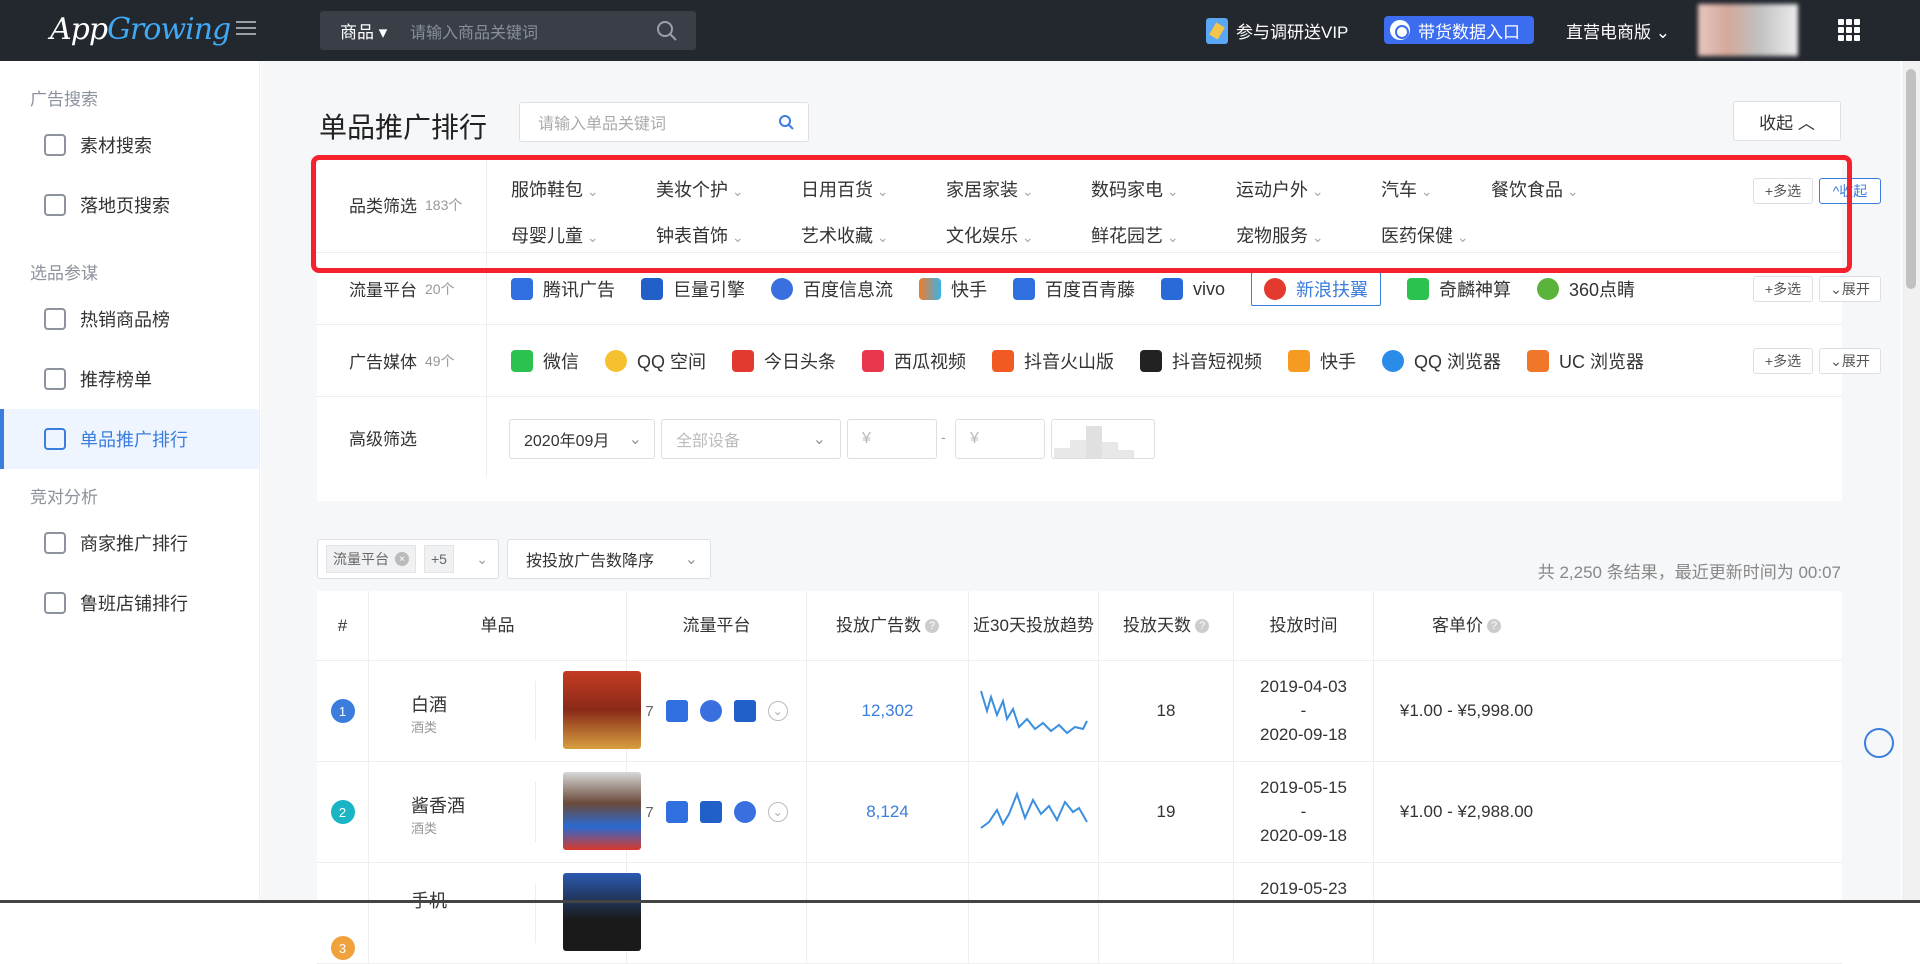  What do you see at coordinates (1783, 289) in the screenshot?
I see `platform-multi-select-button: +多选` at bounding box center [1783, 289].